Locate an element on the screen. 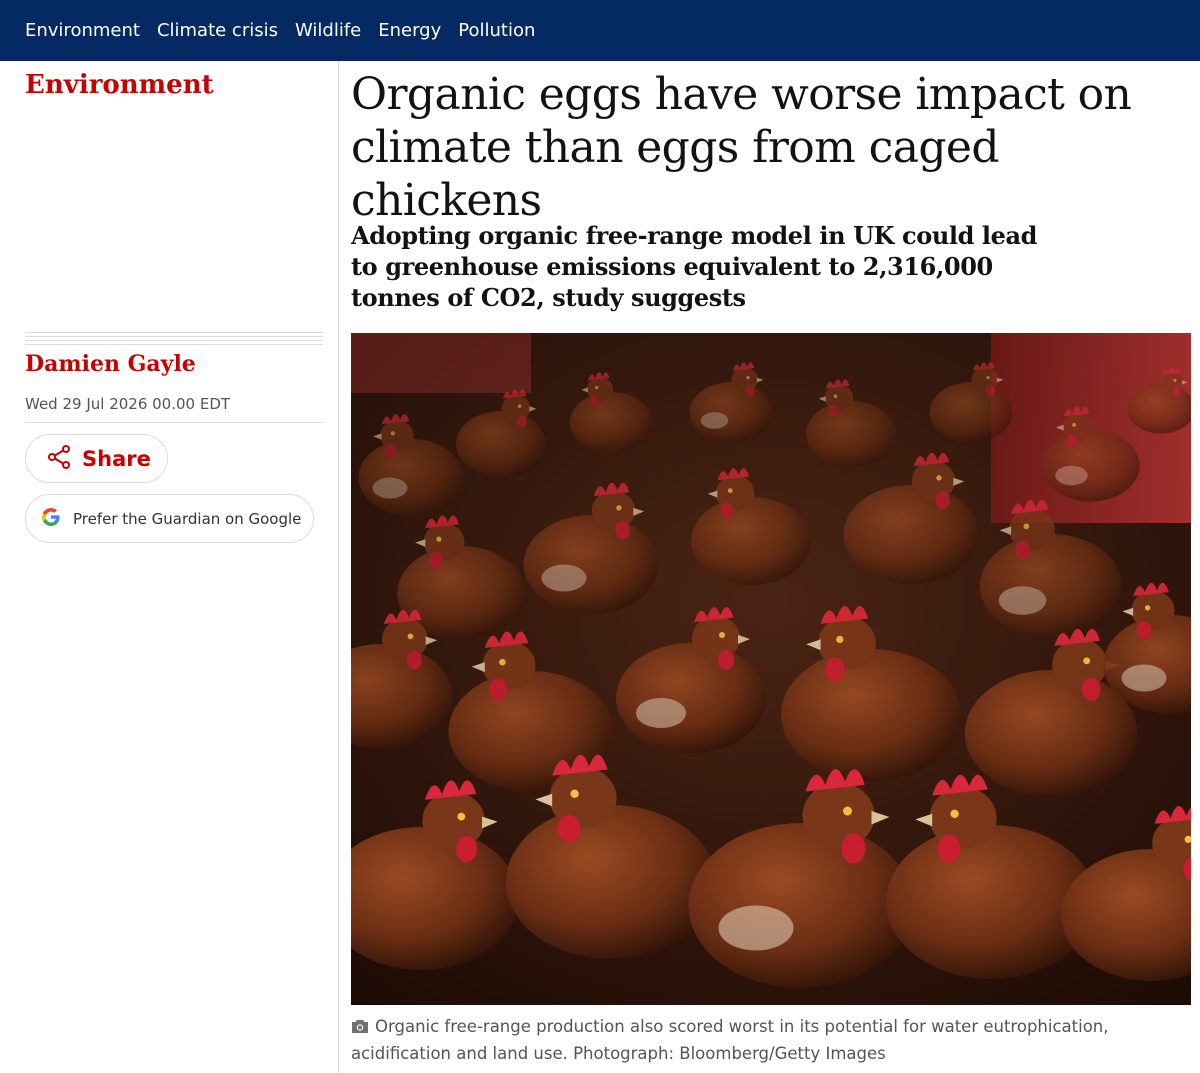  nav-item-pollution: Pollution is located at coordinates (496, 30).